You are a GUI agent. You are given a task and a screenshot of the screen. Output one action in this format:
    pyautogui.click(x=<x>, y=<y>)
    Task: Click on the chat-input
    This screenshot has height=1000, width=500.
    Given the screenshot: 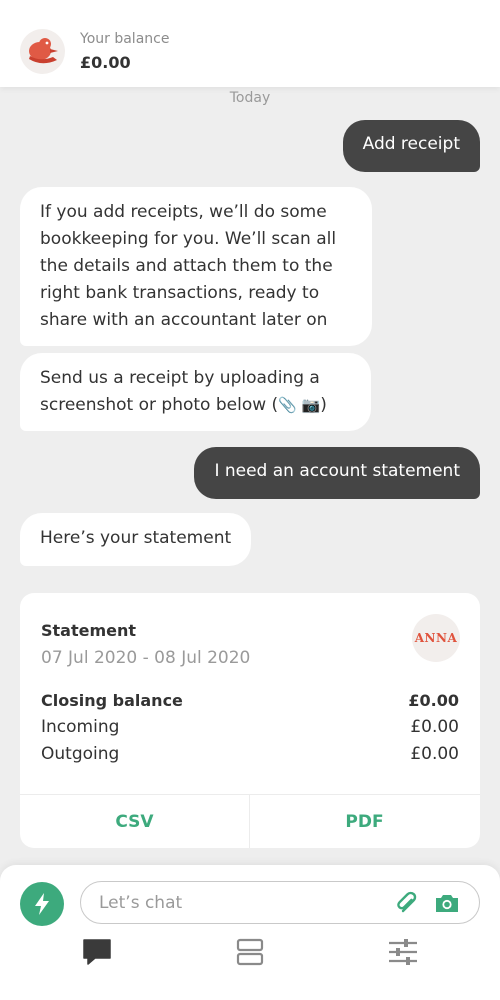 What is the action you would take?
    pyautogui.click(x=244, y=902)
    